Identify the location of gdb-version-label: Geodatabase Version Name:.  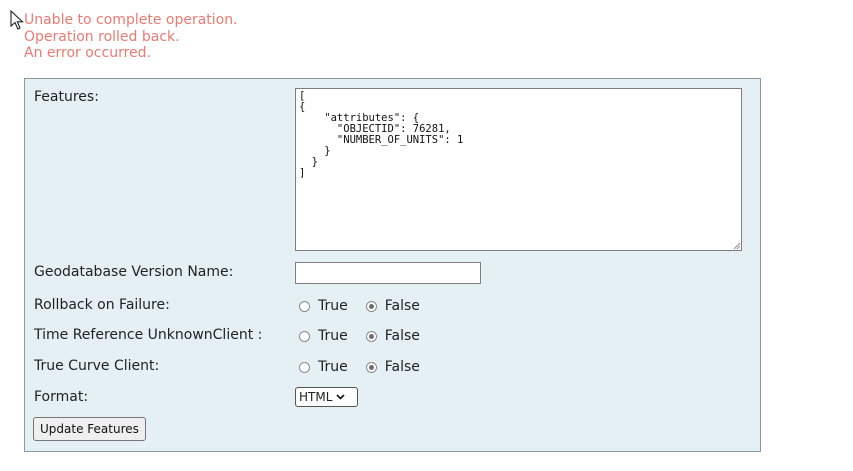
(134, 272).